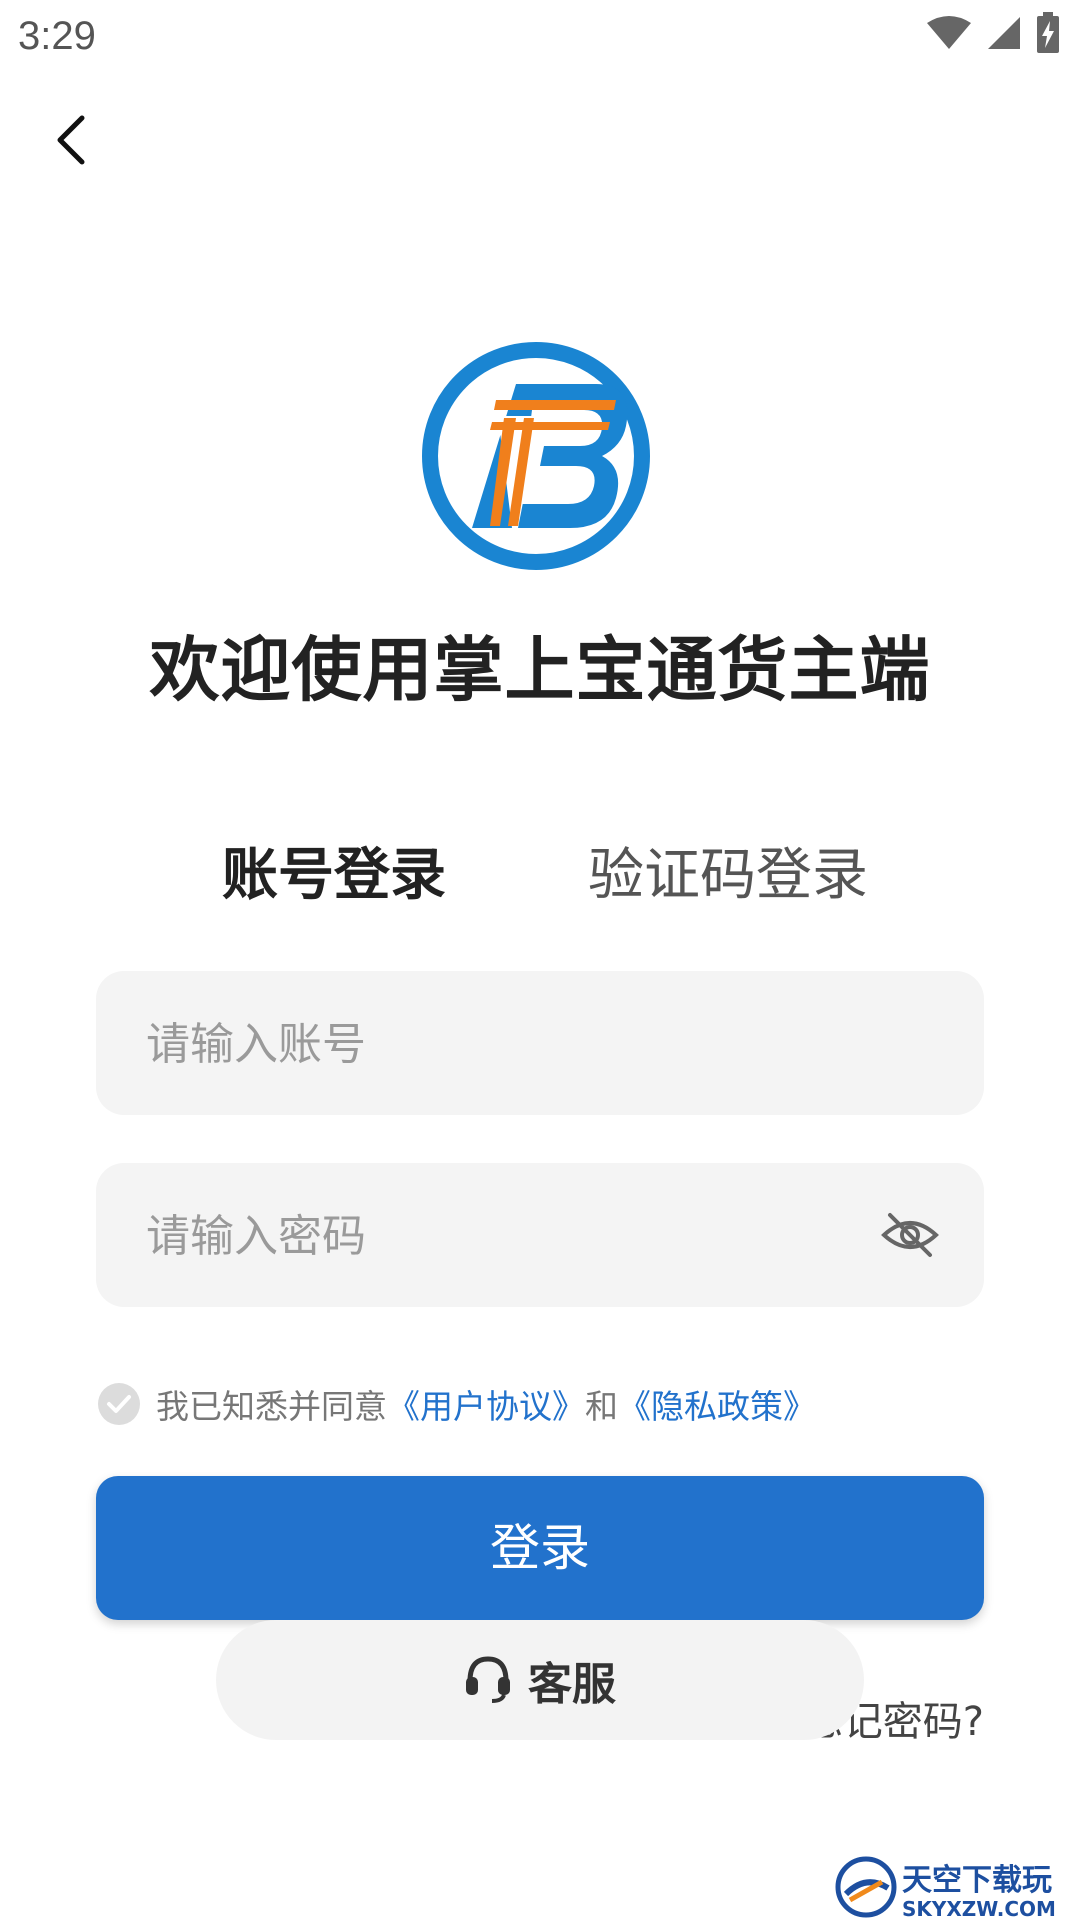 Image resolution: width=1080 pixels, height=1924 pixels. What do you see at coordinates (979, 1908) in the screenshot?
I see `watermark-url: SKYXZW.COM` at bounding box center [979, 1908].